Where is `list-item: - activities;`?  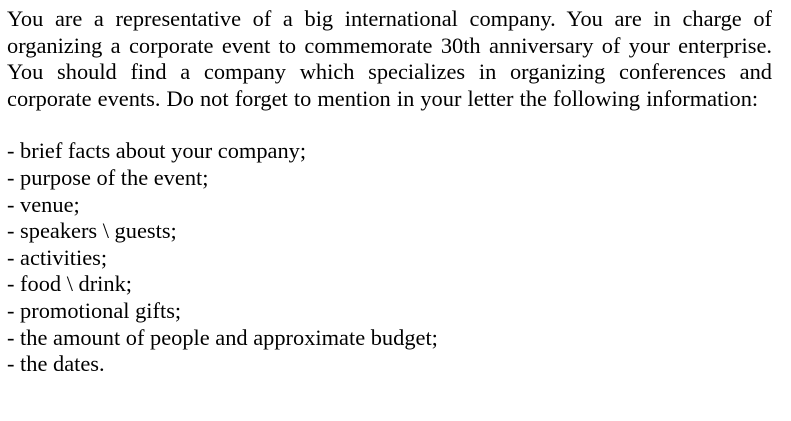 list-item: - activities; is located at coordinates (57, 257).